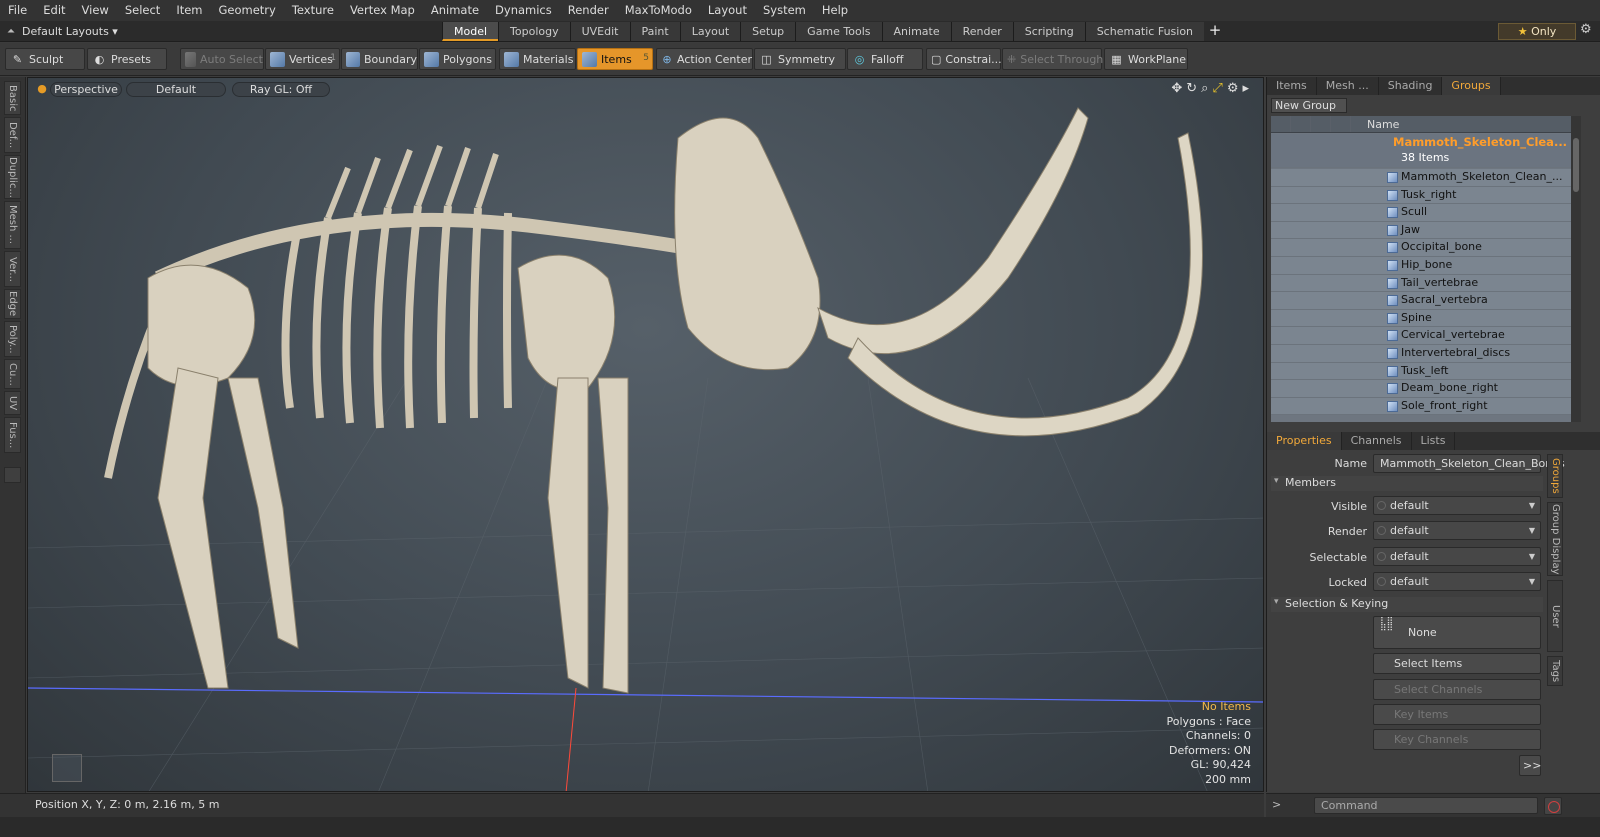 The height and width of the screenshot is (837, 1600). Describe the element at coordinates (704, 59) in the screenshot. I see `action-center-button: ⊕ Action Center` at that location.